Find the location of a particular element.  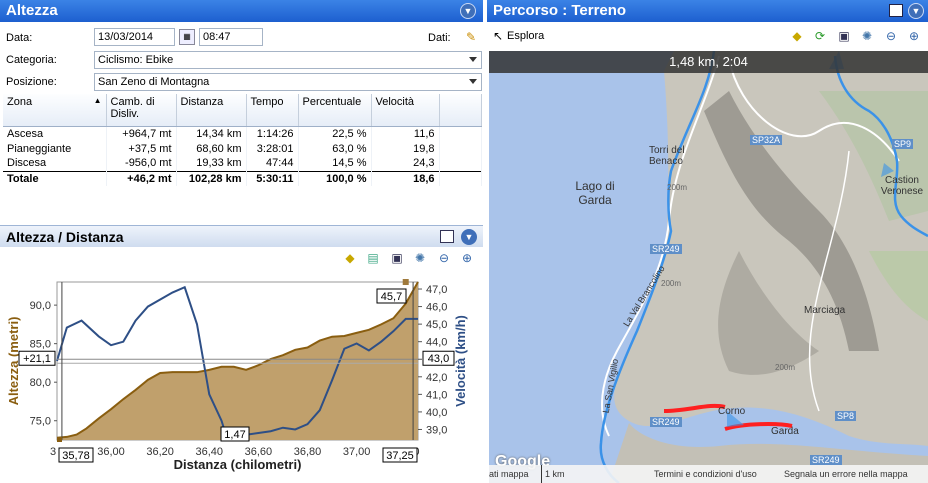

y2-tick-label: 41,0 is located at coordinates (436, 395).